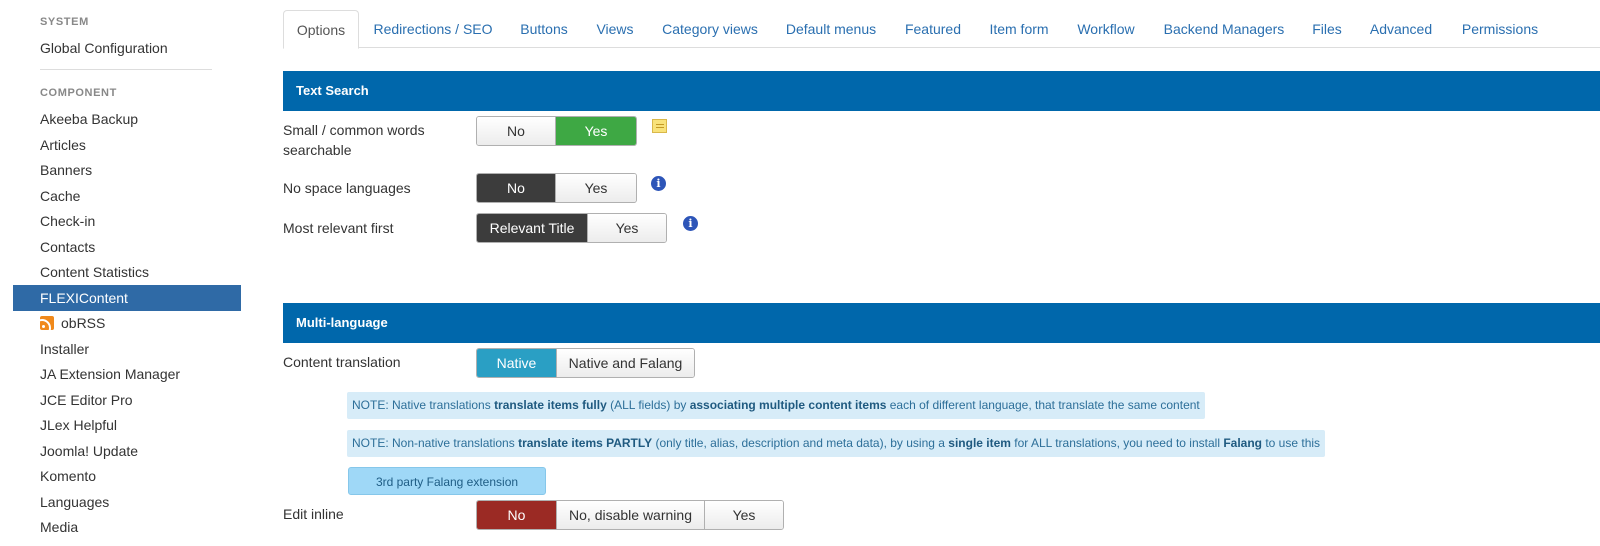 Image resolution: width=1600 pixels, height=546 pixels. What do you see at coordinates (788, 405) in the screenshot?
I see `note-bold: associating multiple content items` at bounding box center [788, 405].